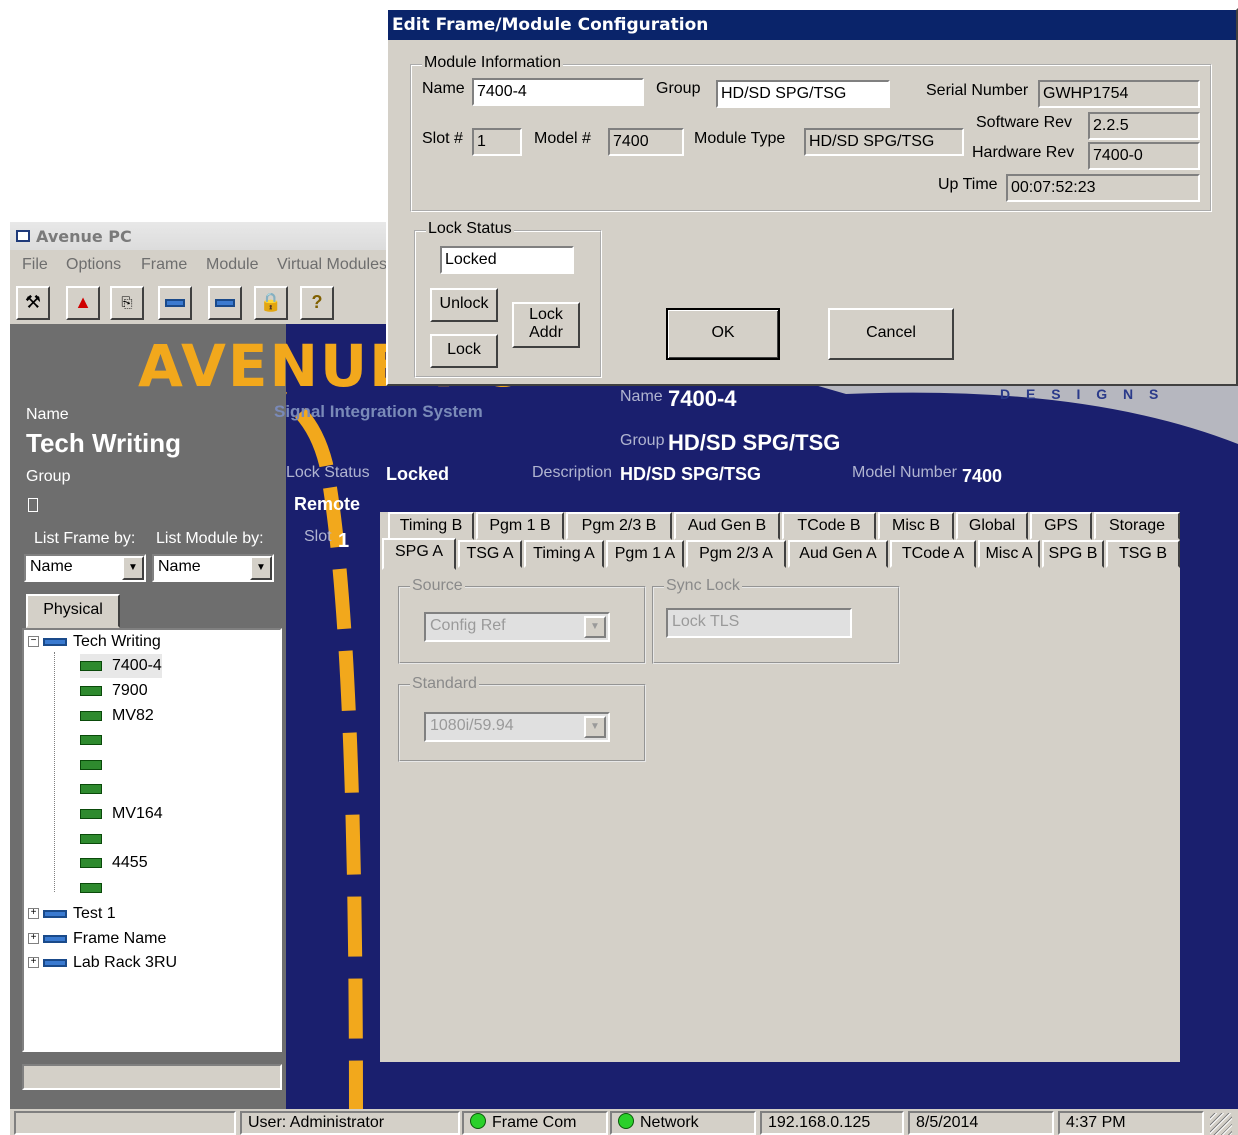 The height and width of the screenshot is (1135, 1238). I want to click on status-date: 8/5/2014, so click(981, 1123).